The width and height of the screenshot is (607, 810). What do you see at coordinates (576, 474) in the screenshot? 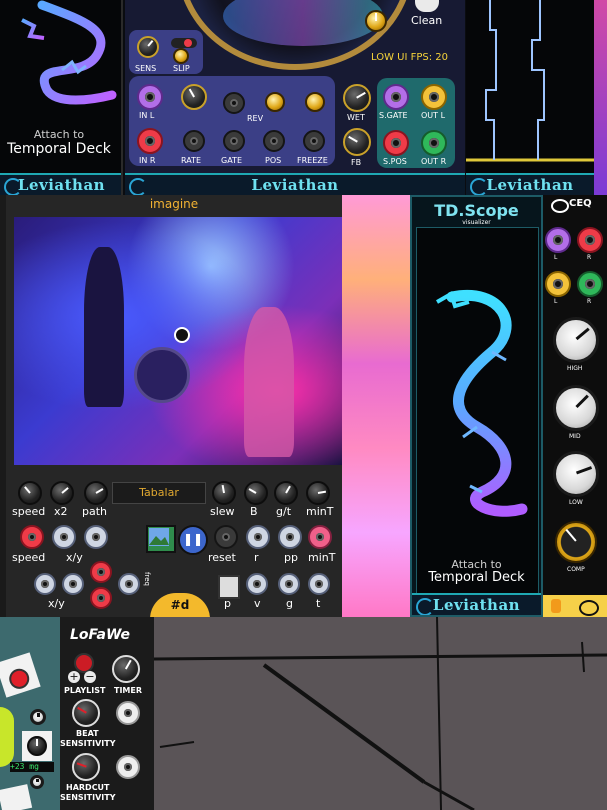
I see `low-knob` at bounding box center [576, 474].